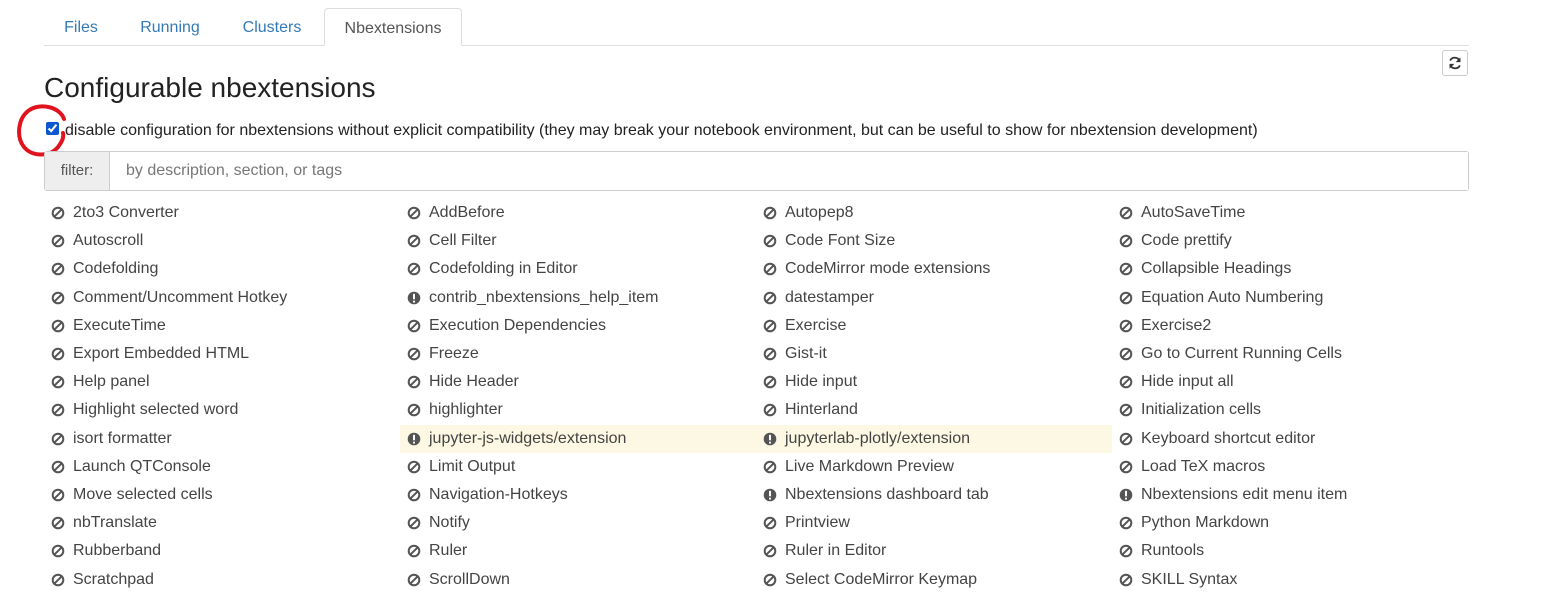 The image size is (1550, 606). What do you see at coordinates (1290, 523) in the screenshot?
I see `extension-item: Python Markdown` at bounding box center [1290, 523].